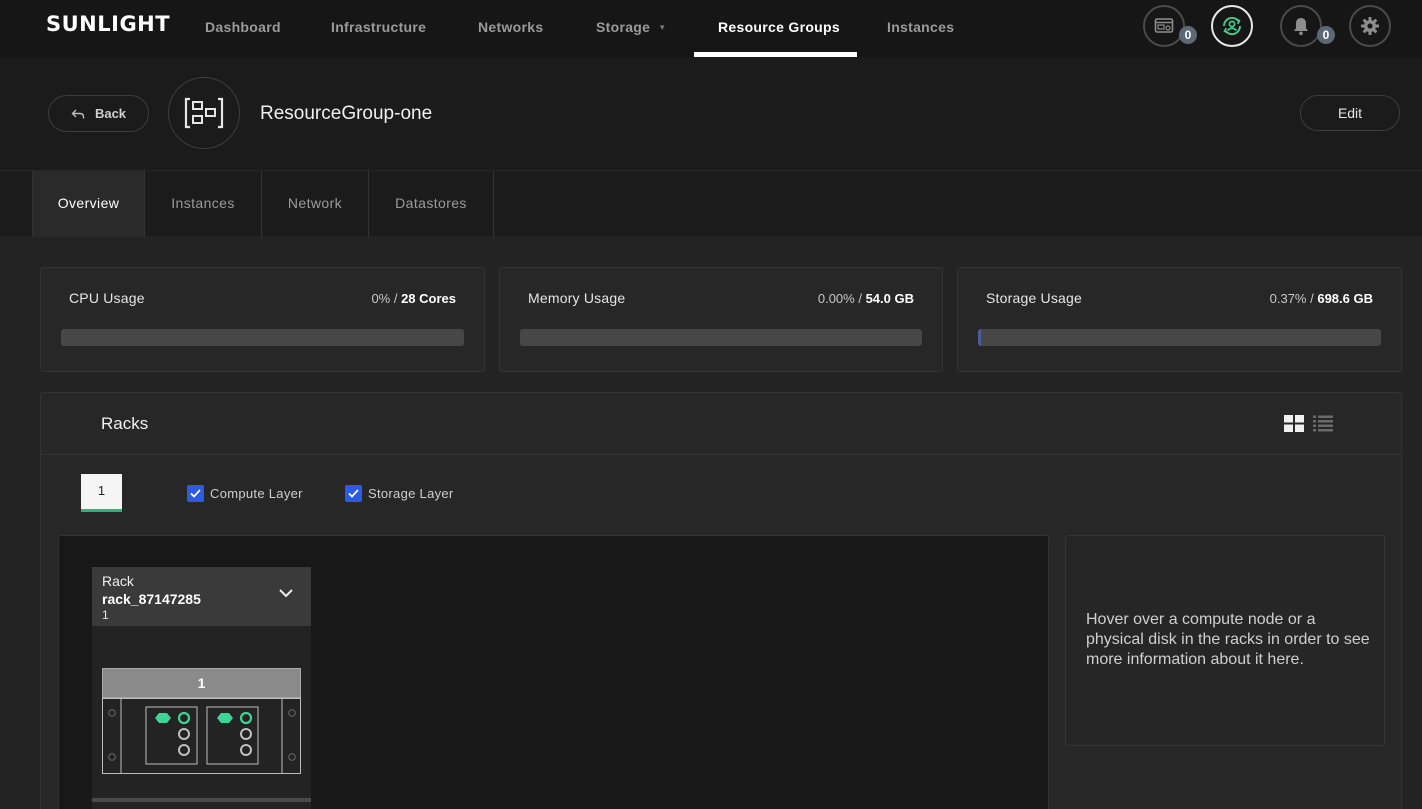  I want to click on page-header: Back ResourceGroup-one Edit, so click(711, 113).